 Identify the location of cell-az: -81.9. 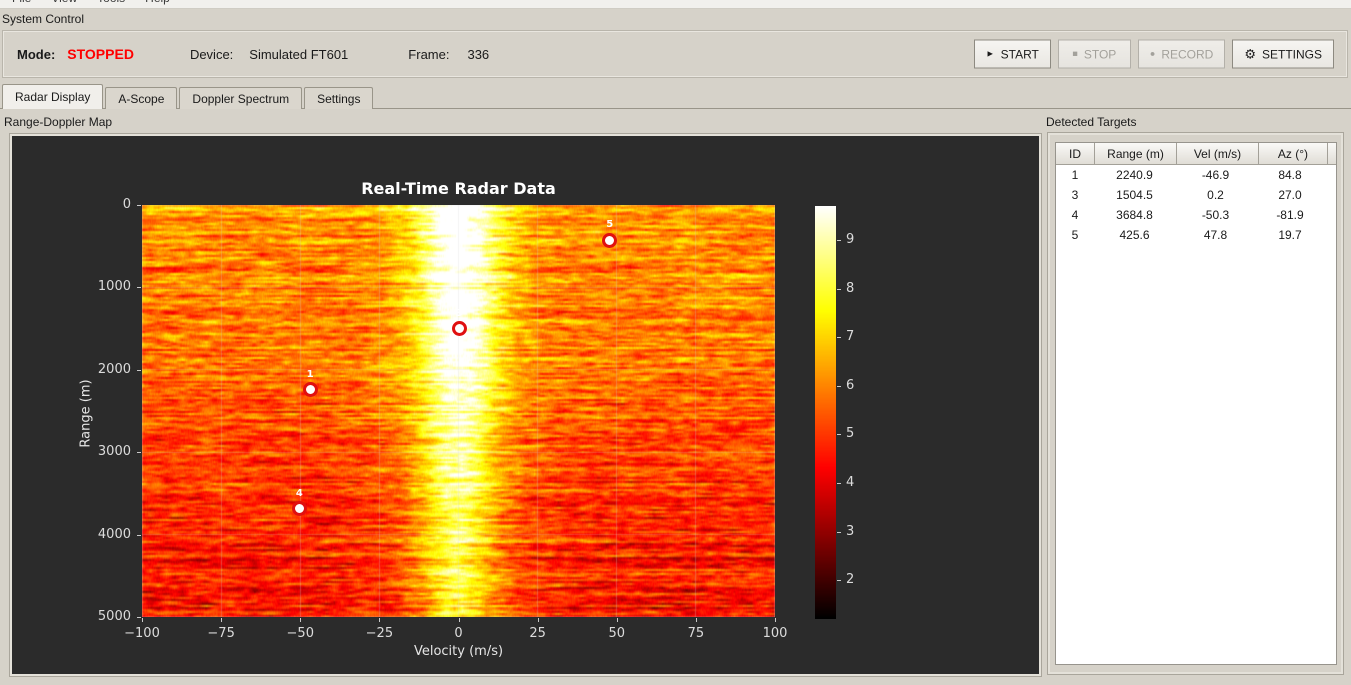
(1290, 215).